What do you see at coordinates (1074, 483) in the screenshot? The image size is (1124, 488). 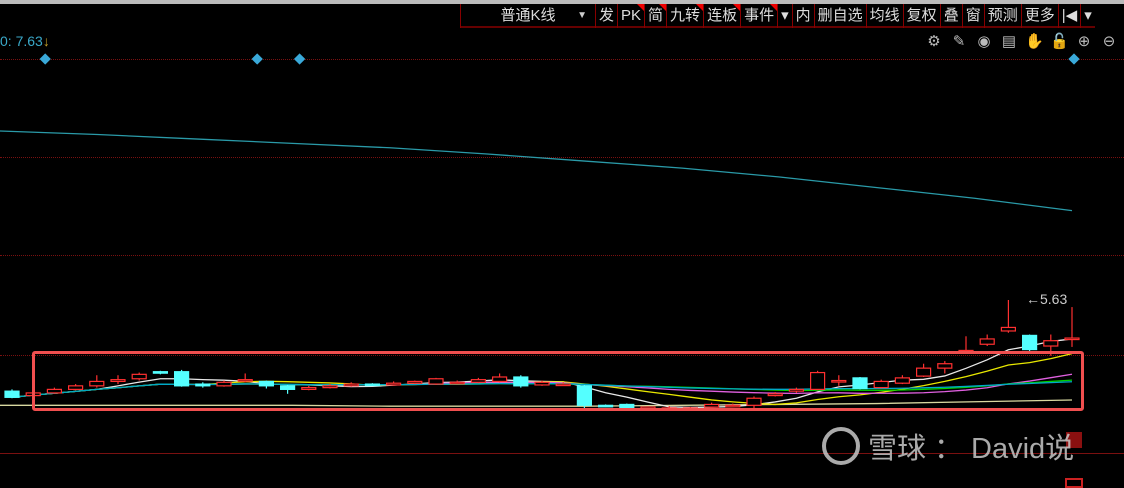 I see `candle-partial` at bounding box center [1074, 483].